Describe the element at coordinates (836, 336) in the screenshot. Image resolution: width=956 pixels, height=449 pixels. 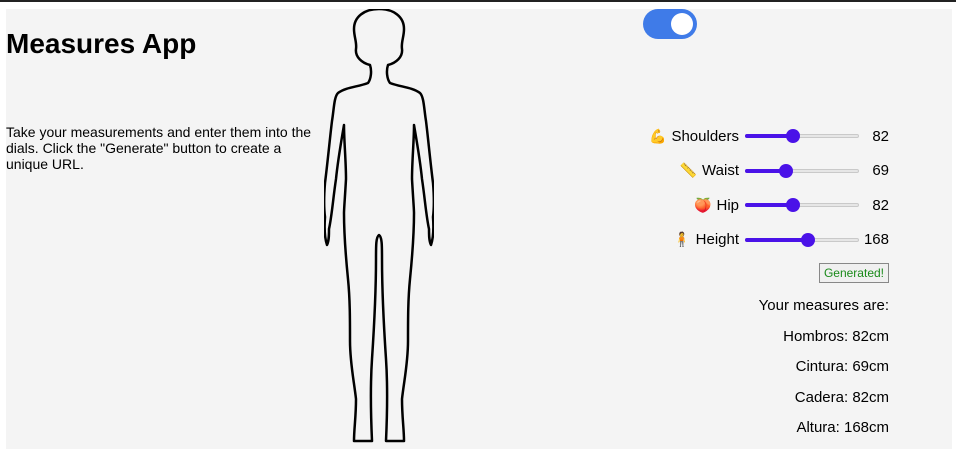
I see `result-shoulders: Hombros: 82cm` at that location.